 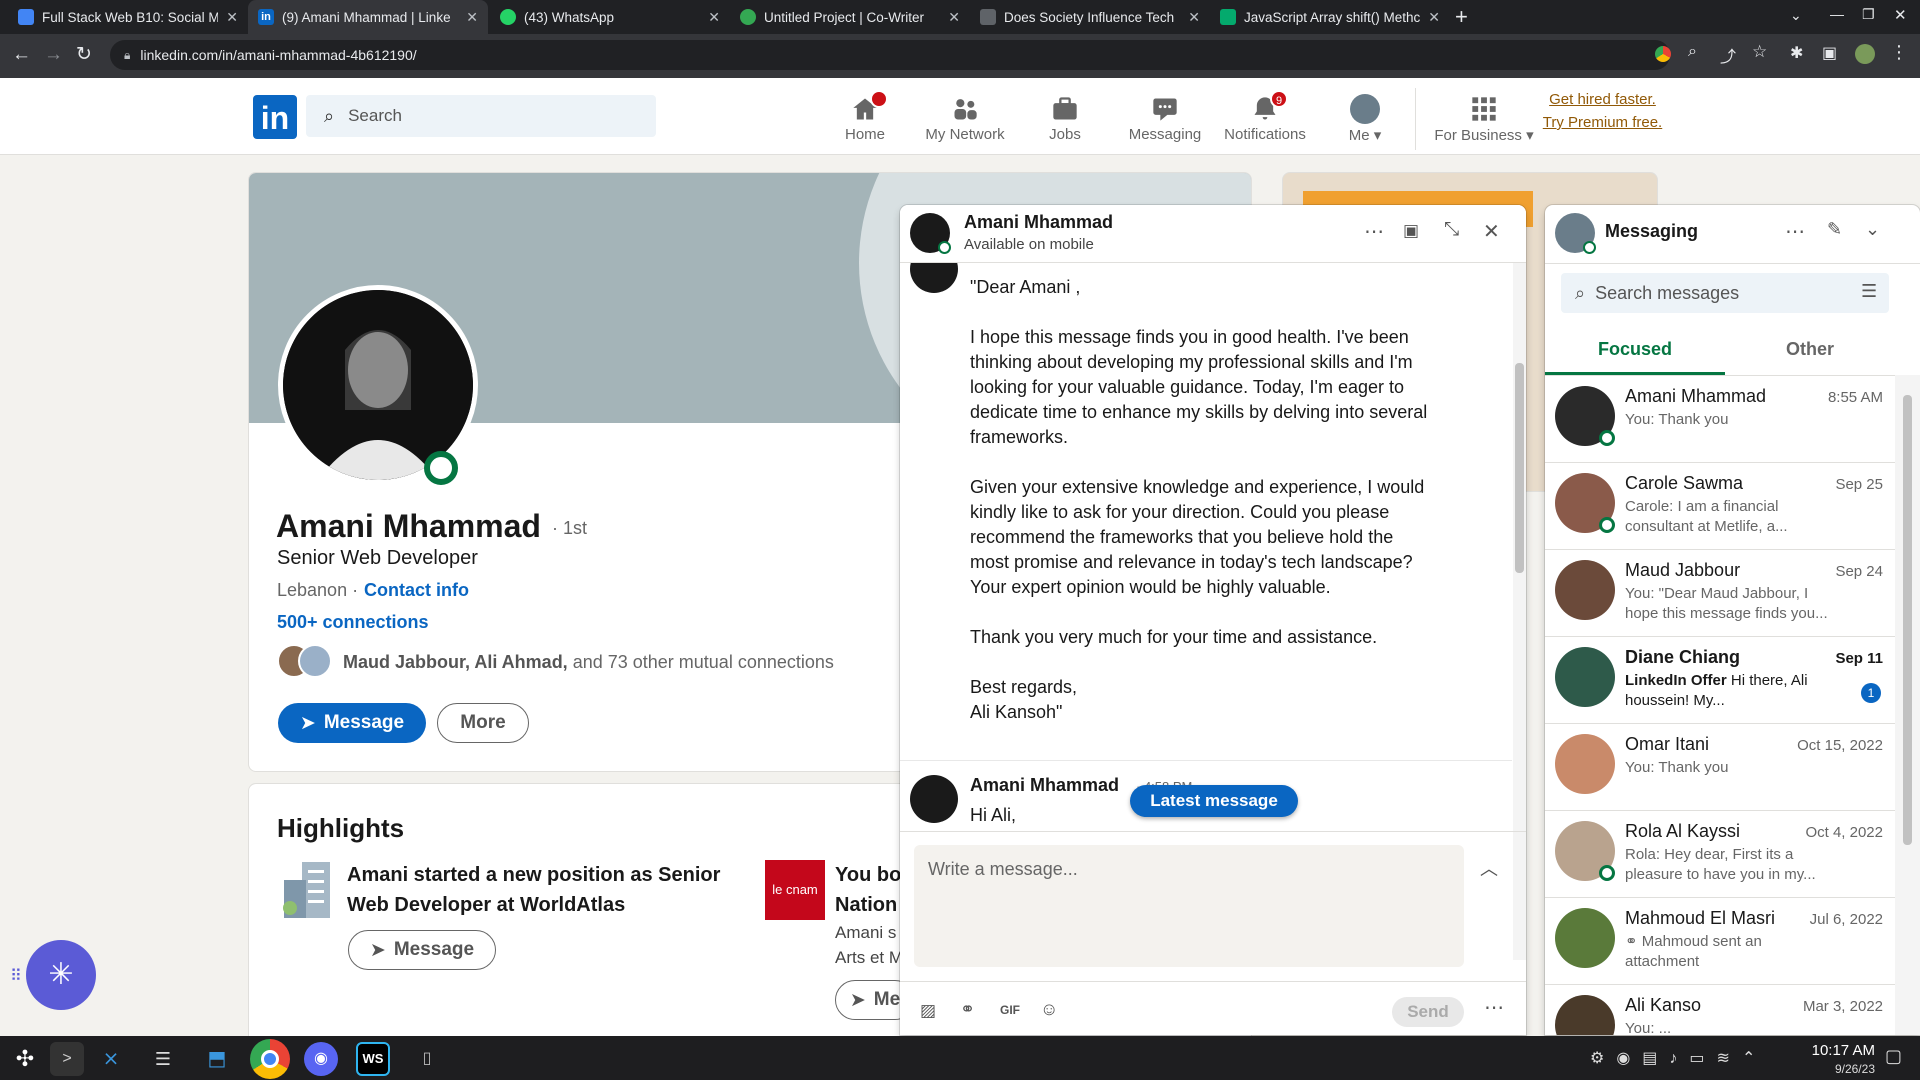 I want to click on collapse-icon: ⤡, so click(x=1451, y=230).